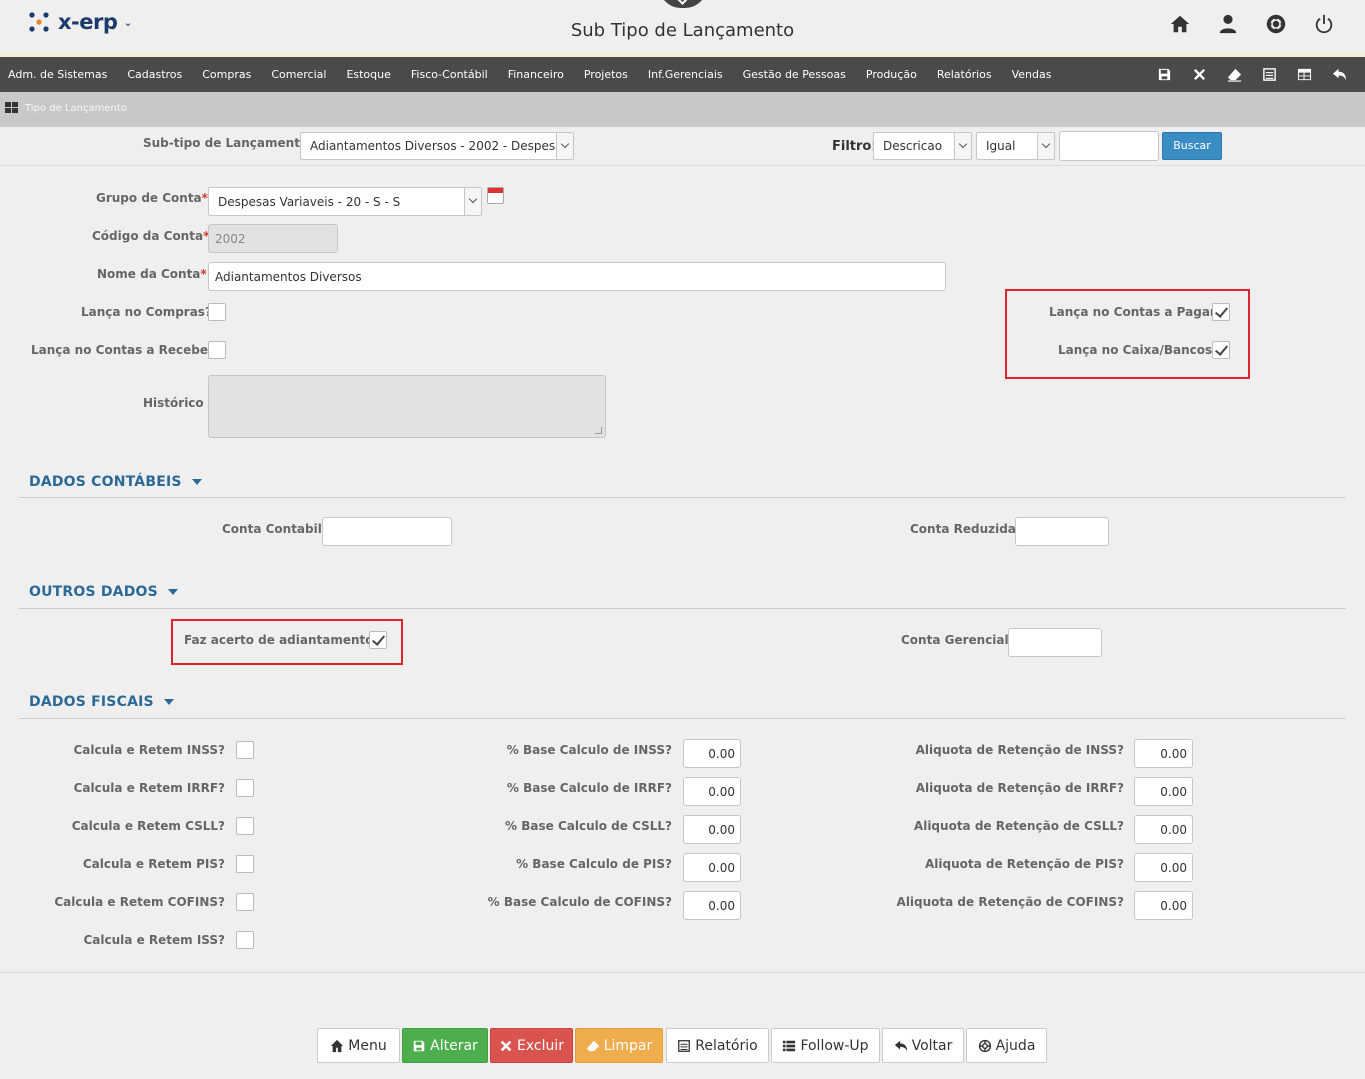 Image resolution: width=1365 pixels, height=1079 pixels. Describe the element at coordinates (378, 640) in the screenshot. I see `acerto-adiantamento-checkbox` at that location.